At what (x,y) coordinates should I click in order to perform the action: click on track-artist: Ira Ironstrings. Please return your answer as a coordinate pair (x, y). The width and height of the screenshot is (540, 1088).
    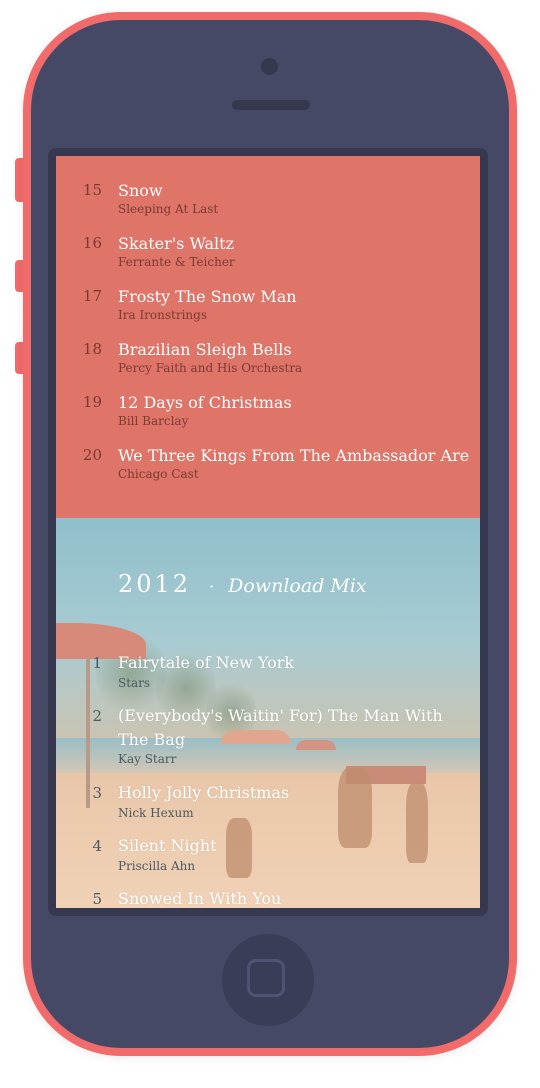
    Looking at the image, I should click on (162, 315).